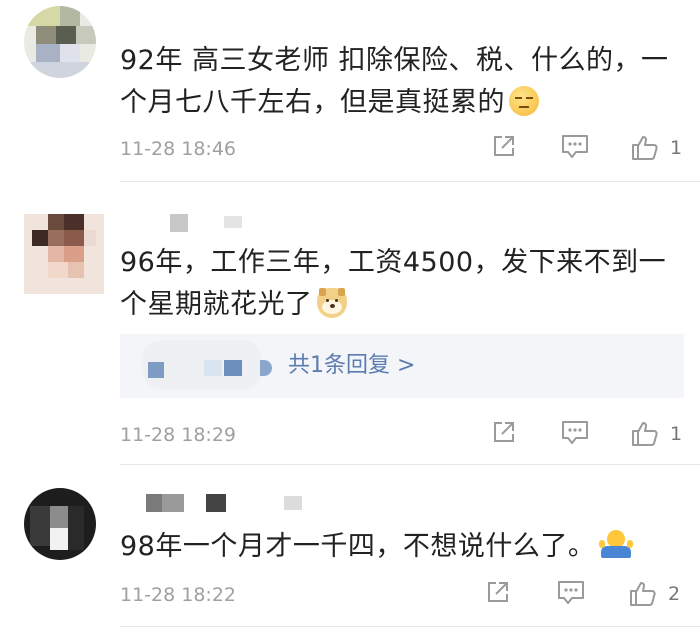 The width and height of the screenshot is (700, 630). What do you see at coordinates (178, 149) in the screenshot?
I see `comment-timestamp: 11-28 18:46` at bounding box center [178, 149].